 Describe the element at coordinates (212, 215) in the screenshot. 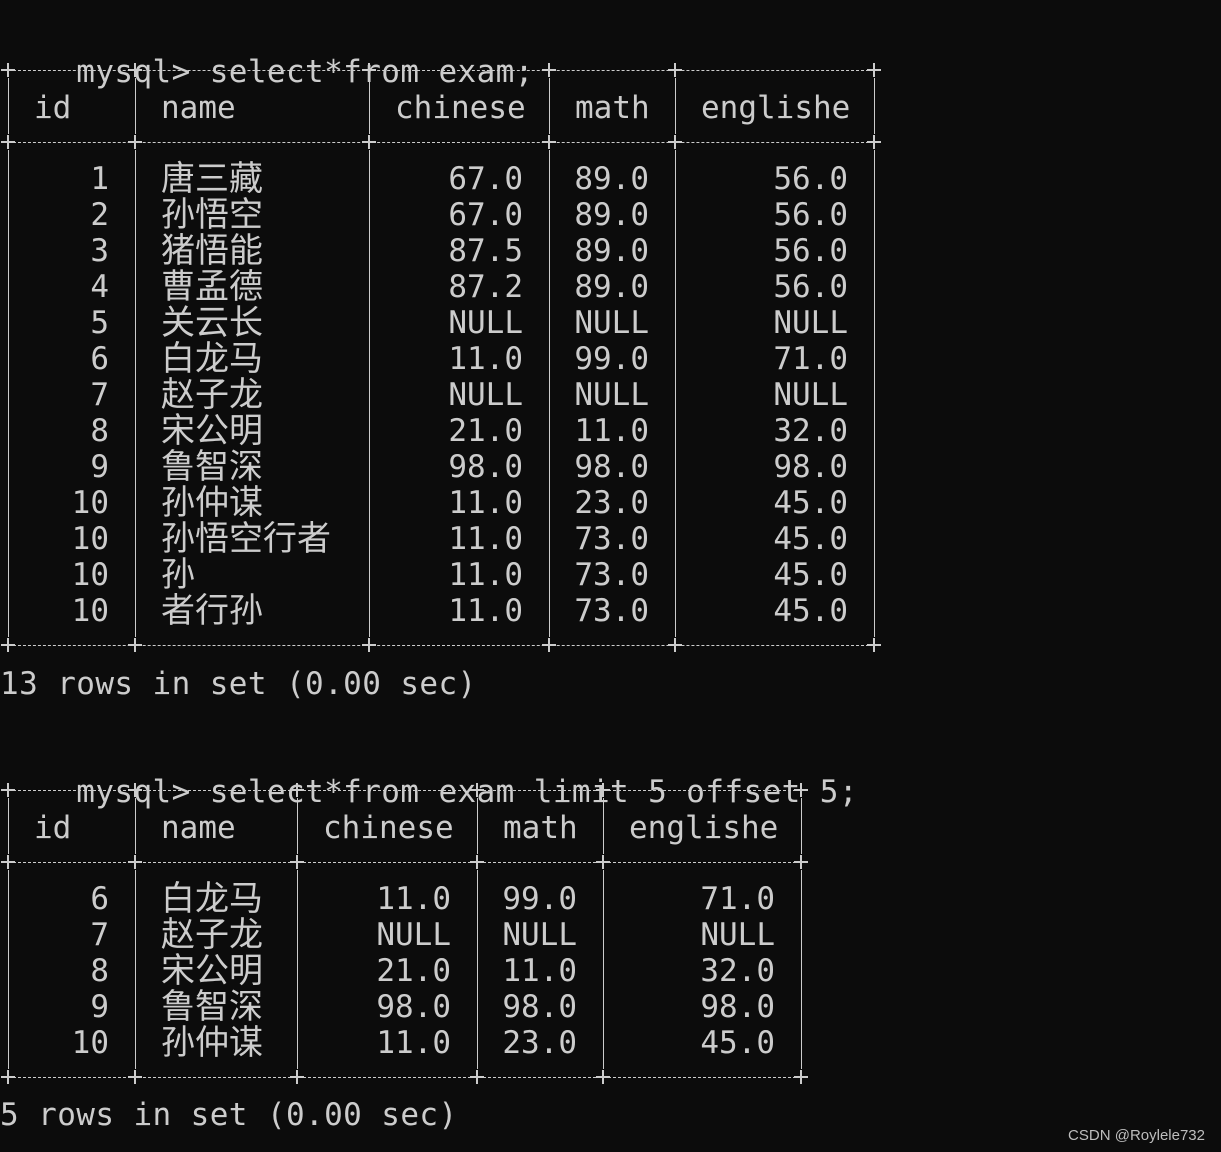

I see `table-cell-name: 孙悟空` at that location.